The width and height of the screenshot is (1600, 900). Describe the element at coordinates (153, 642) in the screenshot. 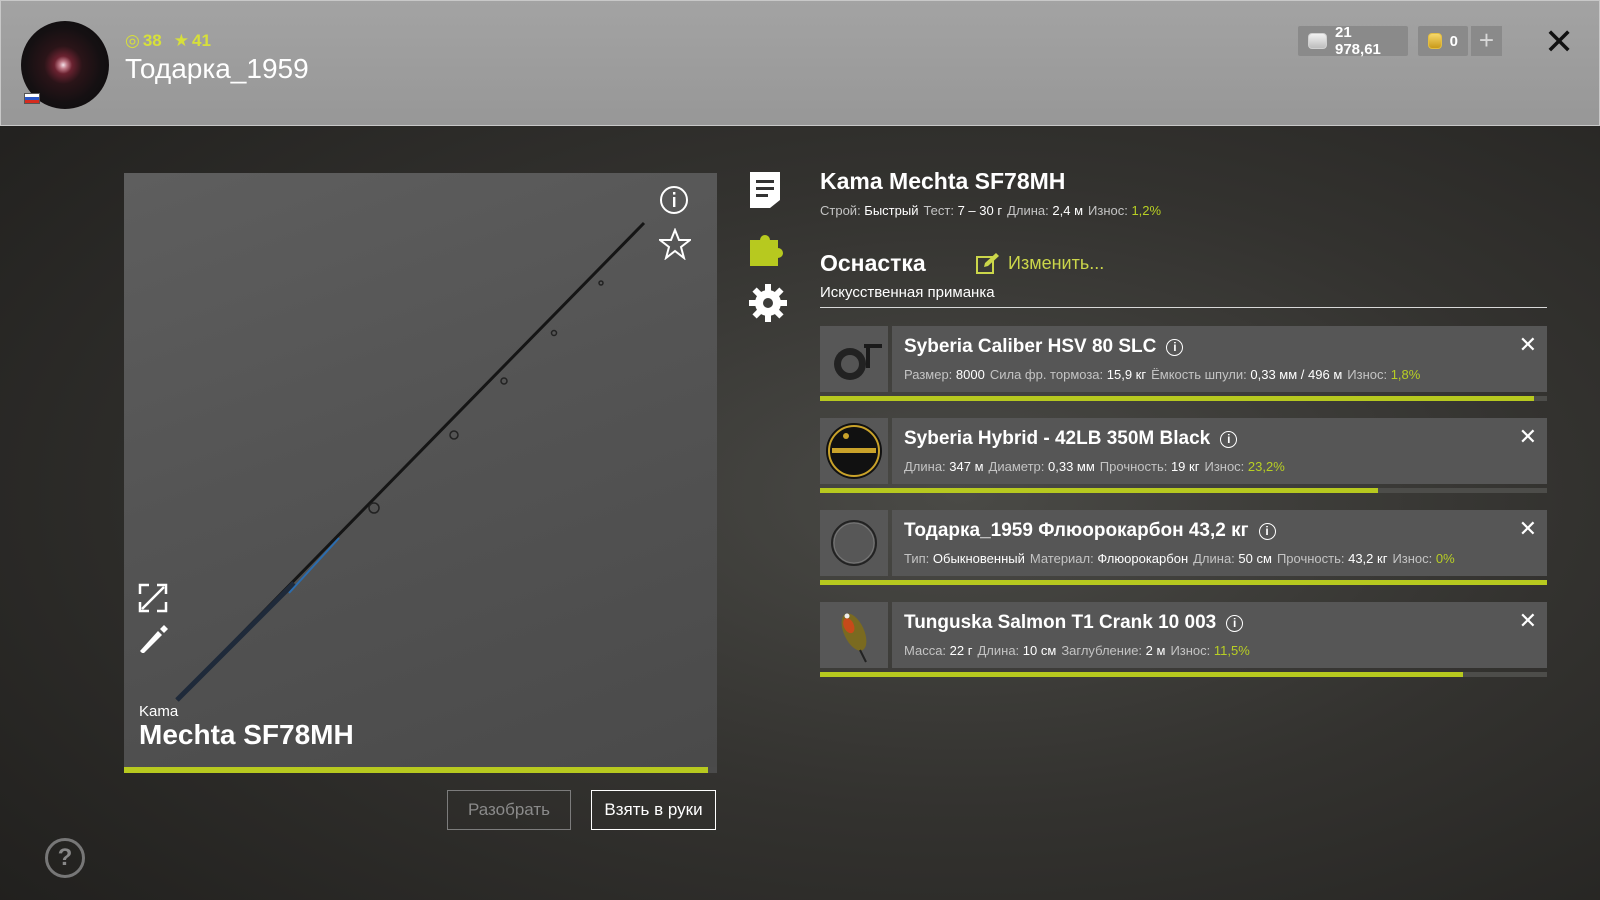

I see `rename-pencil-icon` at that location.